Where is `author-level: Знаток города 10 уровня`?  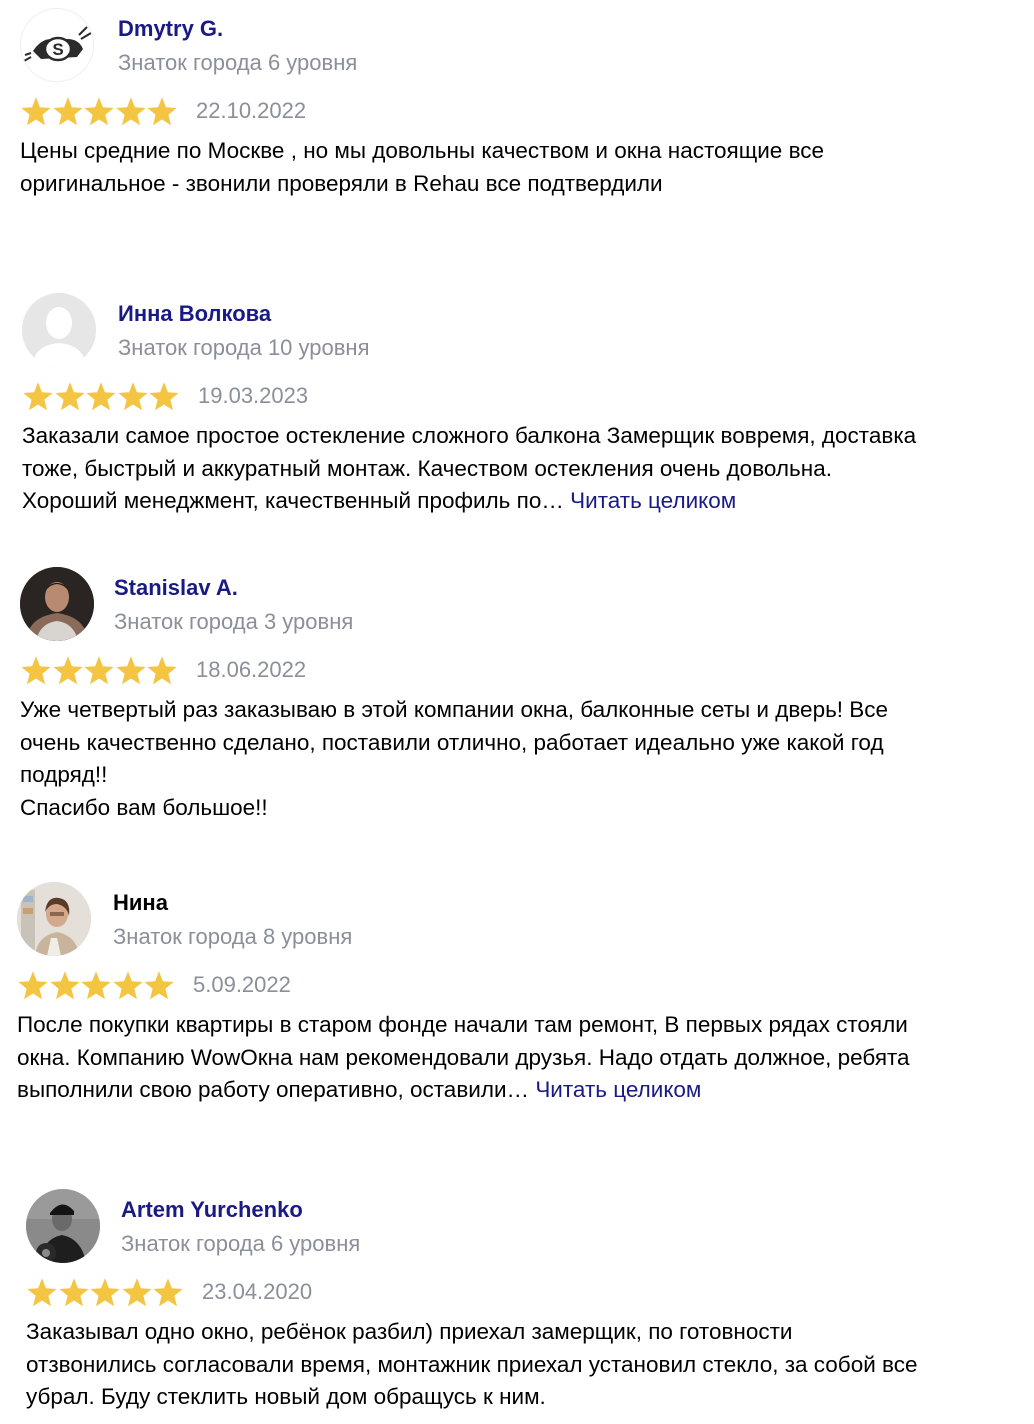 author-level: Знаток города 10 уровня is located at coordinates (244, 347).